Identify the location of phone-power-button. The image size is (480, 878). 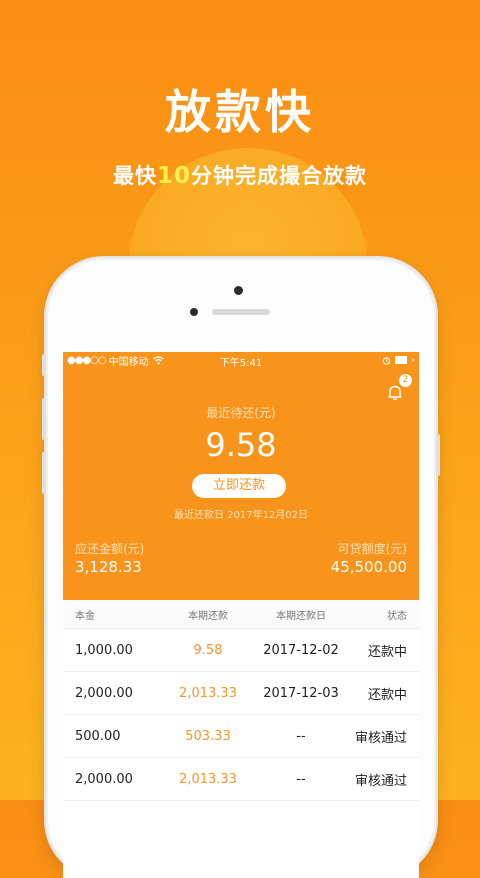
(438, 455).